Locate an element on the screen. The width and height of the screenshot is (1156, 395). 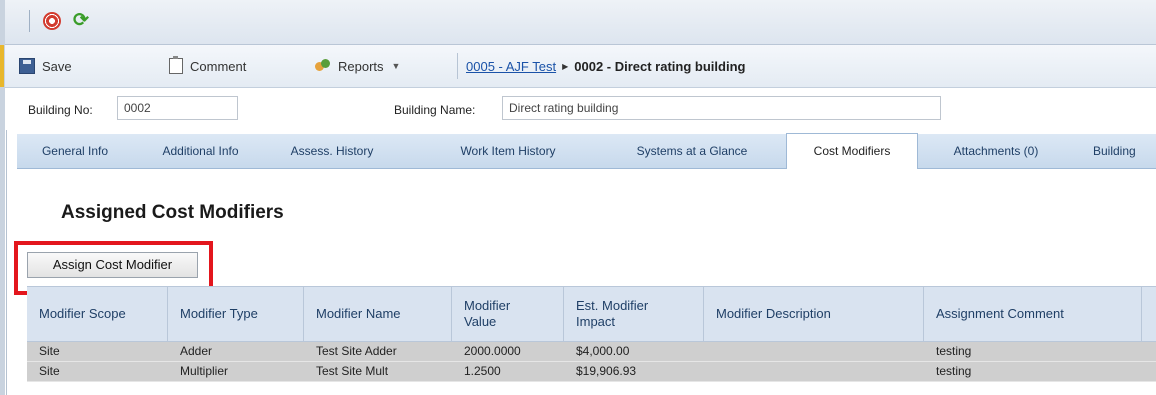
building-name-label: Building Name: is located at coordinates (435, 110).